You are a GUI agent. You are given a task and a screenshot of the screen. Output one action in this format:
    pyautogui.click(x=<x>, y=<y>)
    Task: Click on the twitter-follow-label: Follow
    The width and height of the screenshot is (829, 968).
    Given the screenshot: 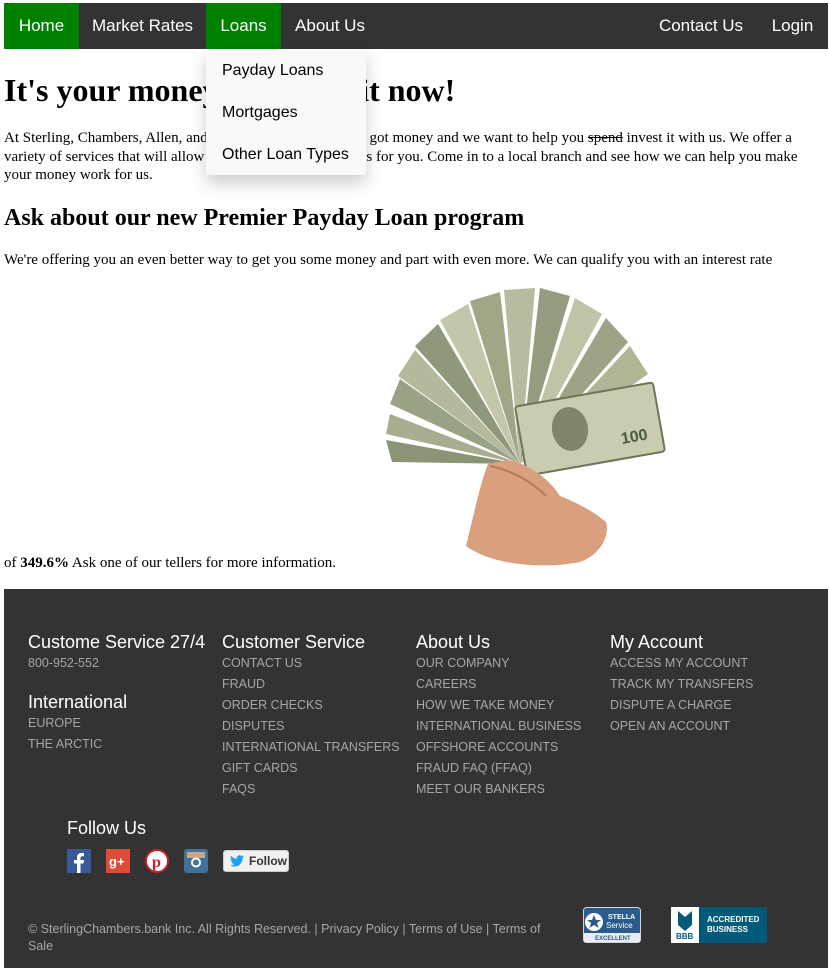 What is the action you would take?
    pyautogui.click(x=268, y=861)
    